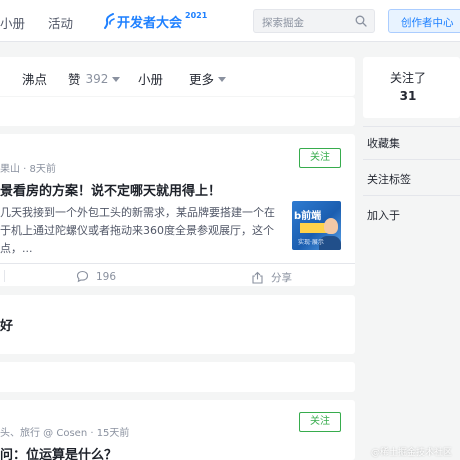  What do you see at coordinates (331, 226) in the screenshot?
I see `thumb-person` at bounding box center [331, 226].